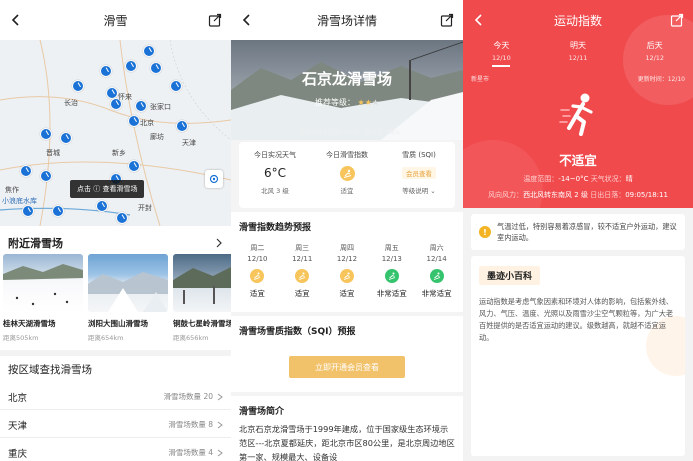 The image size is (693, 461). I want to click on mountain-illustration, so click(347, 90).